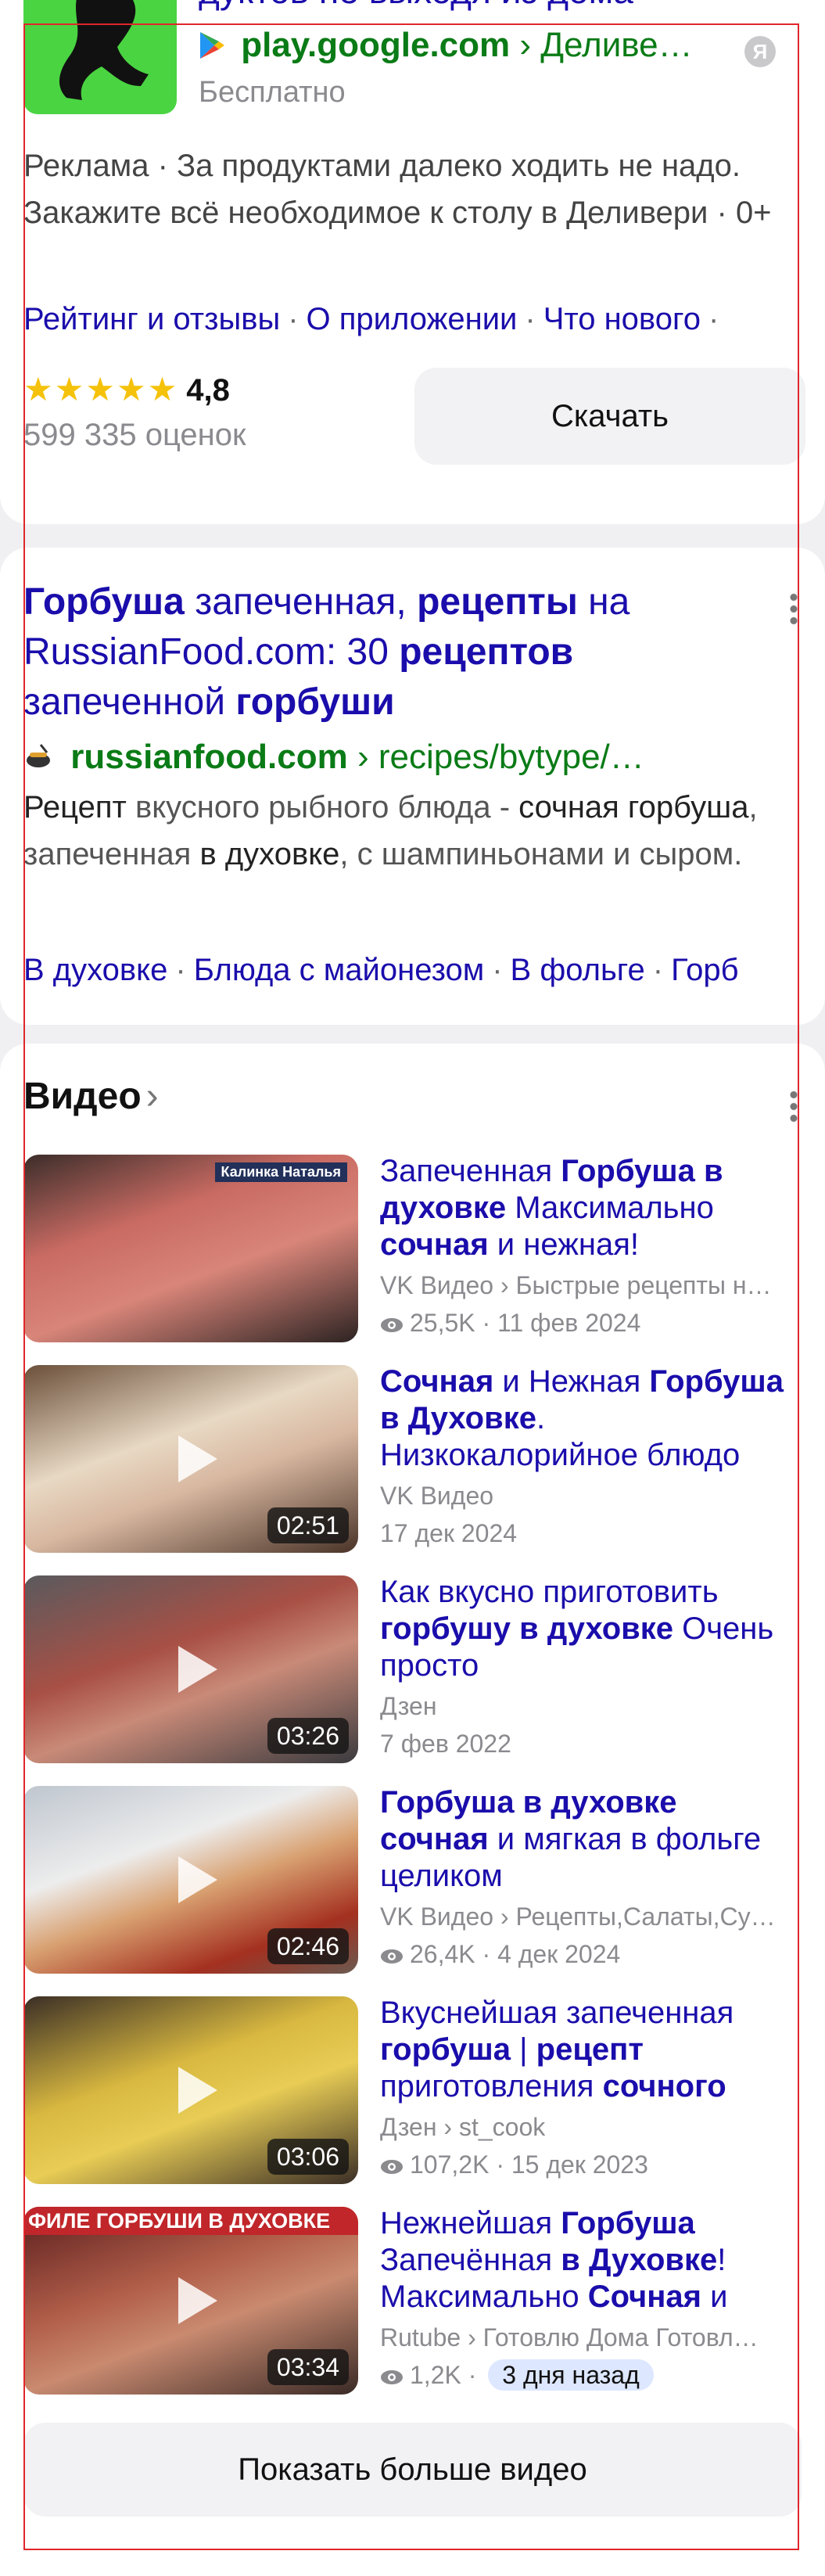  What do you see at coordinates (308, 1946) in the screenshot?
I see `video-duration: 02:46` at bounding box center [308, 1946].